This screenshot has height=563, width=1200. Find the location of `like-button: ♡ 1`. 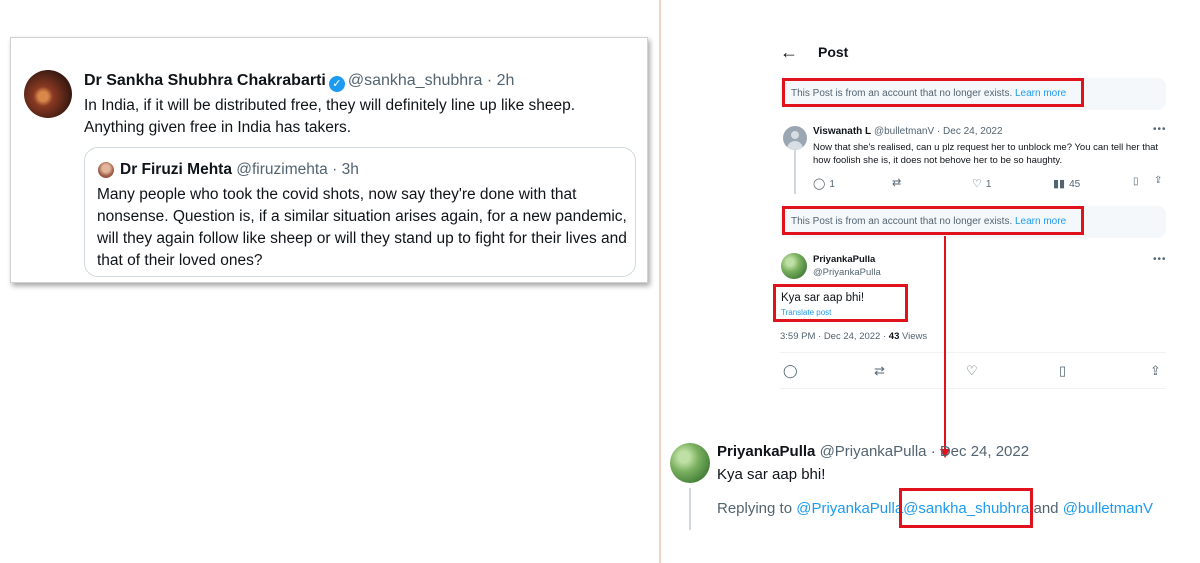

like-button: ♡ 1 is located at coordinates (981, 183).